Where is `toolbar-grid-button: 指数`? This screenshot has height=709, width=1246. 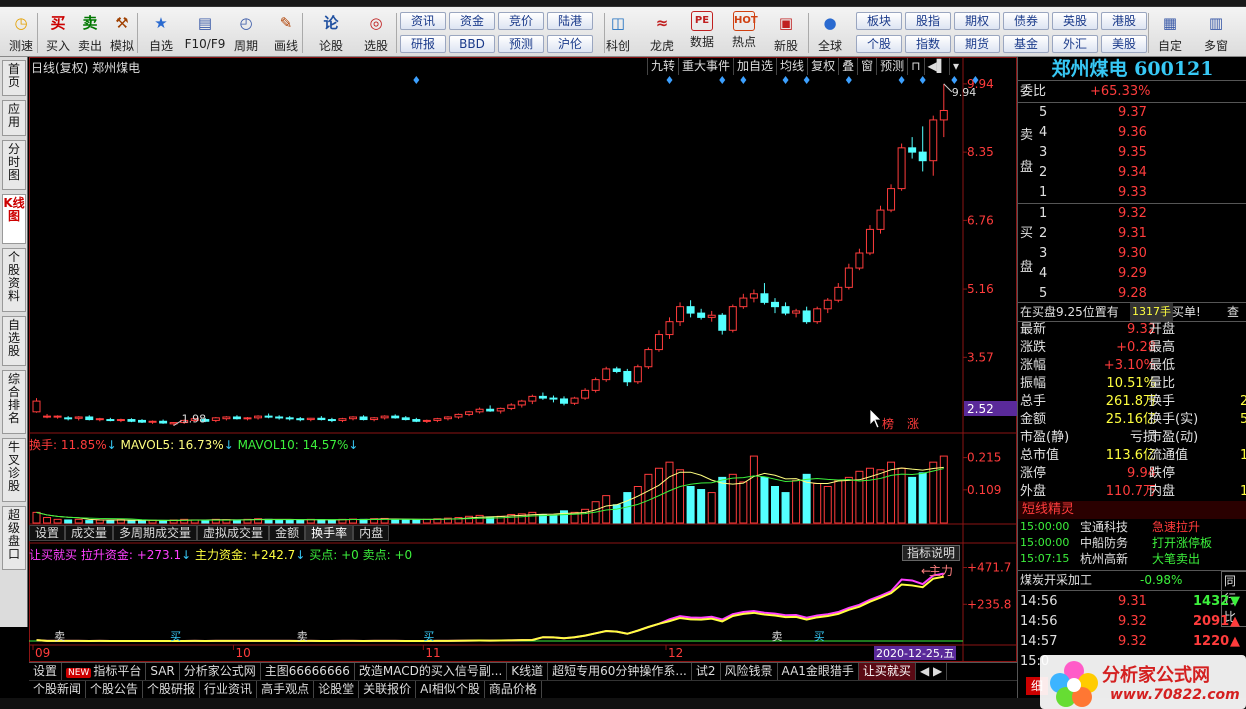 toolbar-grid-button: 指数 is located at coordinates (928, 44).